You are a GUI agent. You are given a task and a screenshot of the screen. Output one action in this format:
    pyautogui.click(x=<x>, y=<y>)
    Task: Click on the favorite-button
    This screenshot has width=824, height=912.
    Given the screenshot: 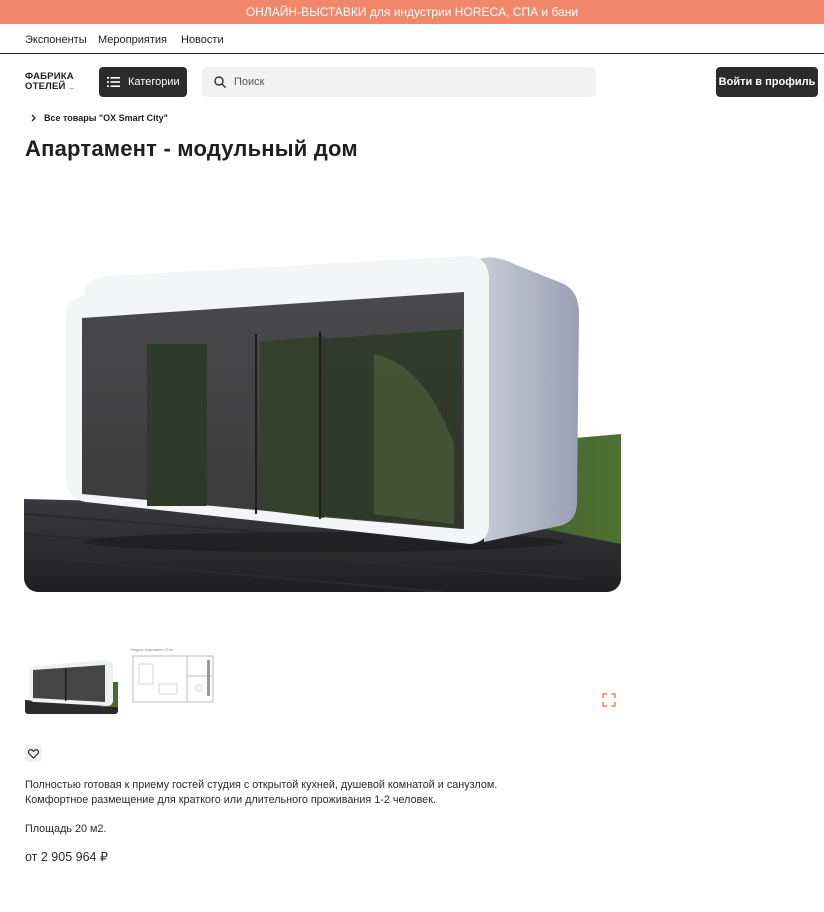 What is the action you would take?
    pyautogui.click(x=33, y=753)
    